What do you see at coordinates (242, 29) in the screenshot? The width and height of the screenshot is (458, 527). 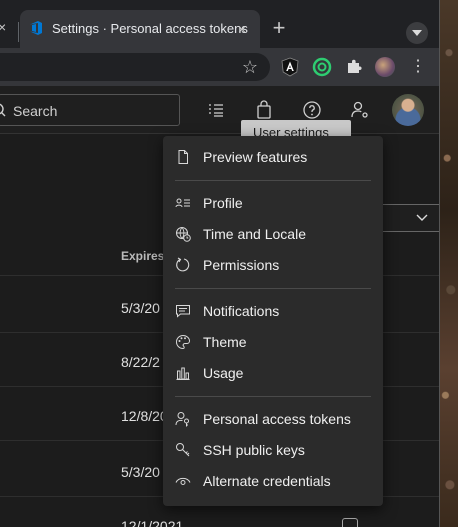 I see `tab-close-icon: ×` at bounding box center [242, 29].